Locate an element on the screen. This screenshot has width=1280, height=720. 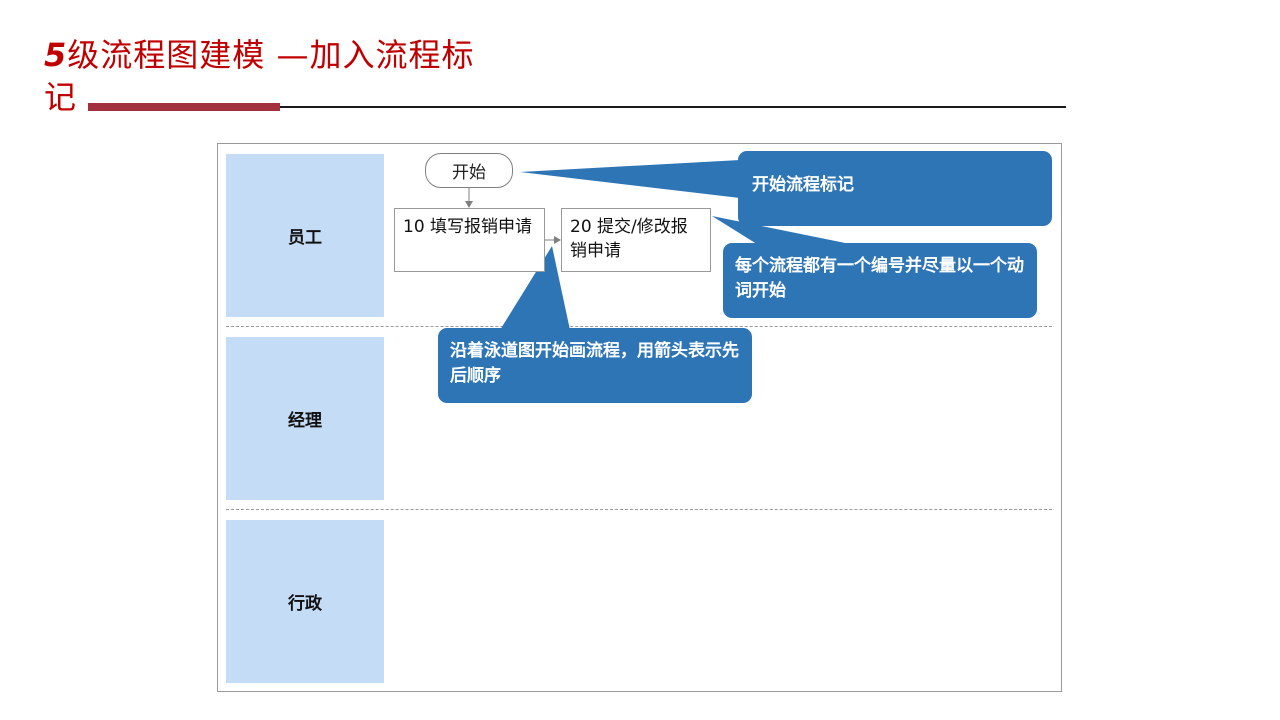
callout-swimlane-arrows: 沿着泳道图开始画流程，用箭头表示先后顺序 is located at coordinates (595, 365).